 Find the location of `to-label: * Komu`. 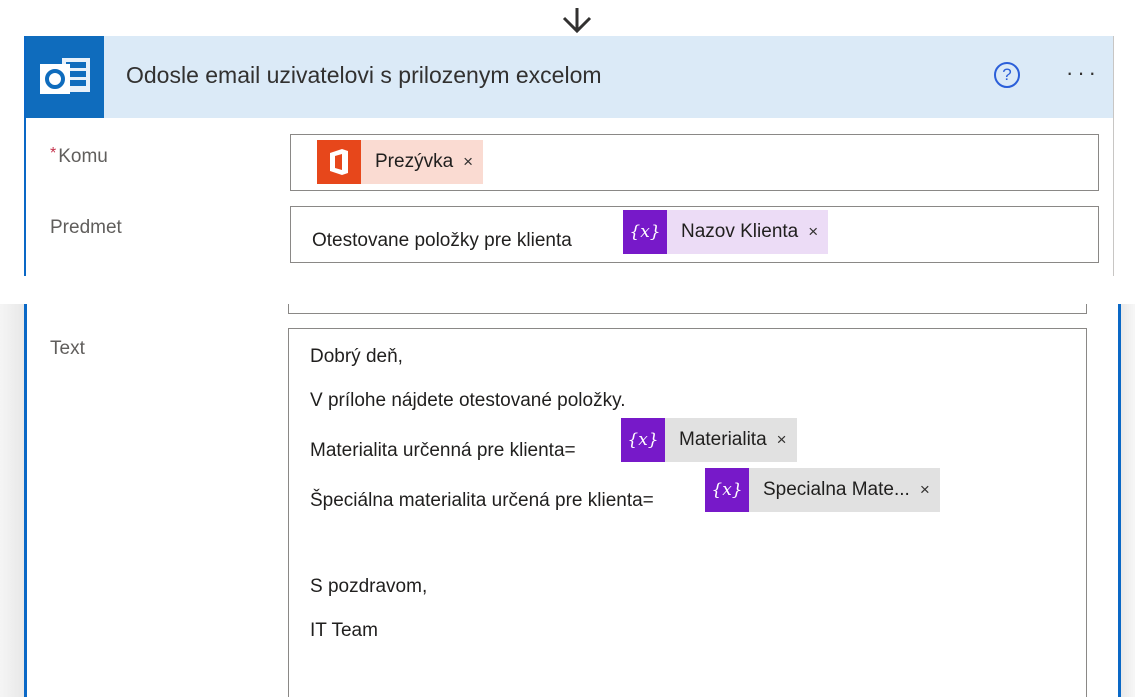

to-label: * Komu is located at coordinates (79, 156).